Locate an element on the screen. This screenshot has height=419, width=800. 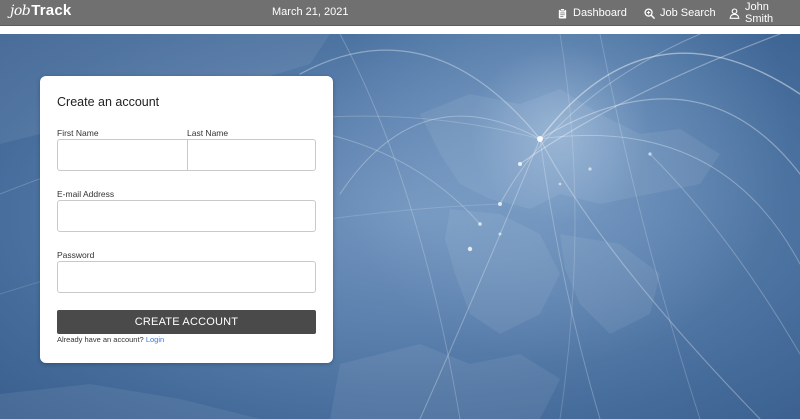
email-label: E-mail Address is located at coordinates (86, 194).